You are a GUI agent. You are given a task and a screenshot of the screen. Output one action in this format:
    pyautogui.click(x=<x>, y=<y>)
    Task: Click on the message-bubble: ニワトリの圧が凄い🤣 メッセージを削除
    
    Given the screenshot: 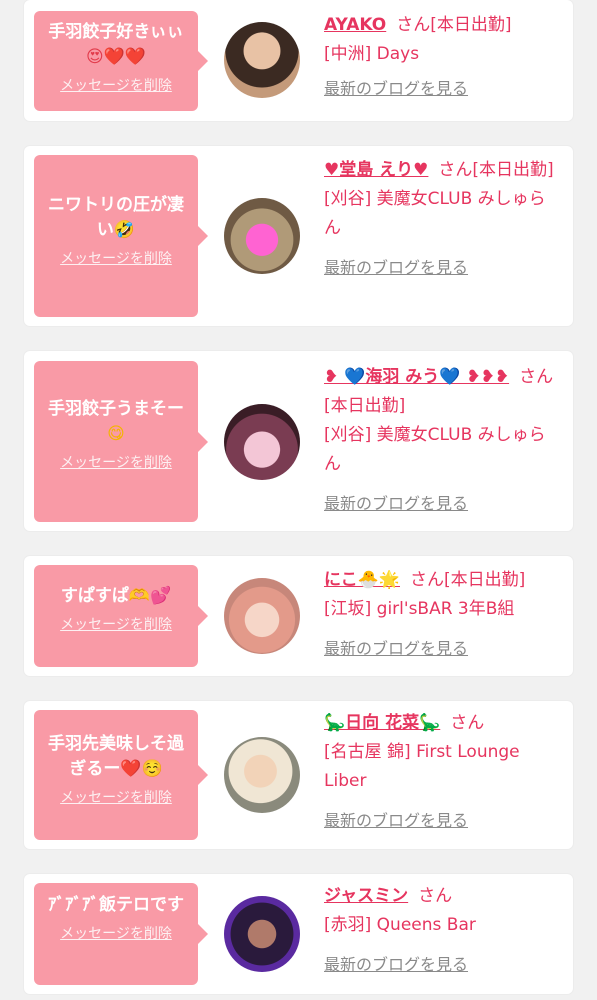 What is the action you would take?
    pyautogui.click(x=121, y=236)
    